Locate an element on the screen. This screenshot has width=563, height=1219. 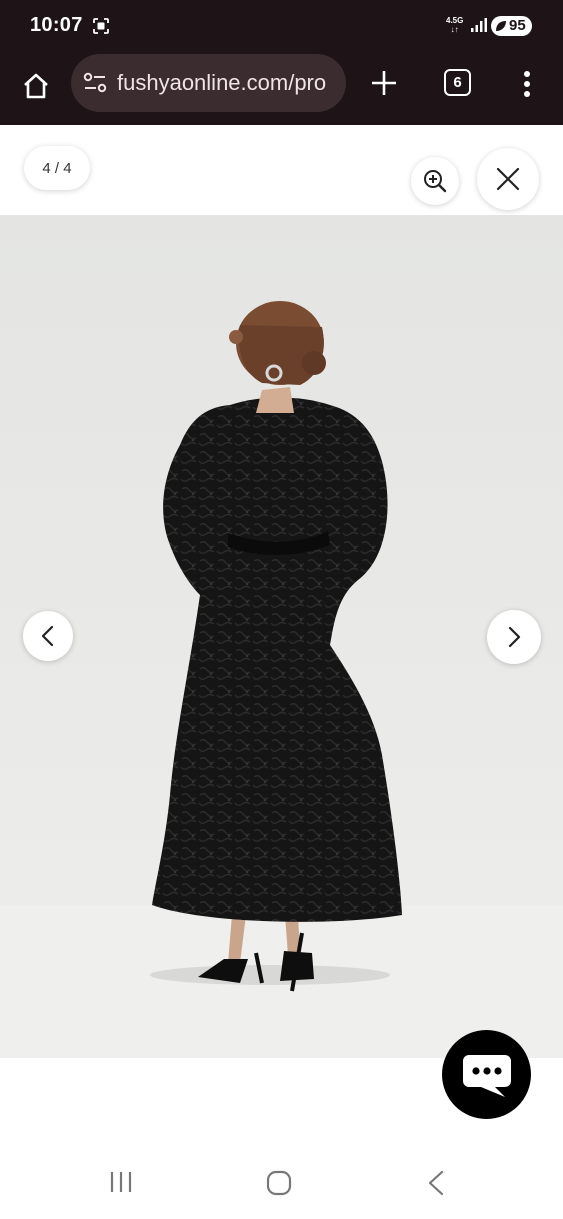
back-icon is located at coordinates (436, 1183).